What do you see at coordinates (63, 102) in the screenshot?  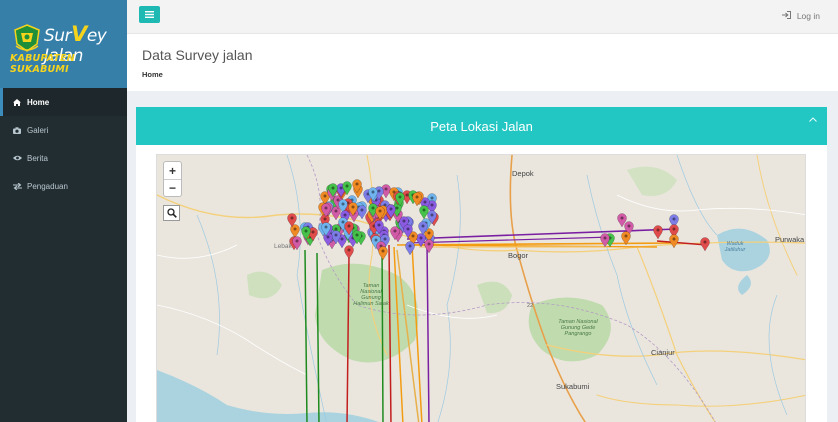 I see `sidebar-item-home: Home` at bounding box center [63, 102].